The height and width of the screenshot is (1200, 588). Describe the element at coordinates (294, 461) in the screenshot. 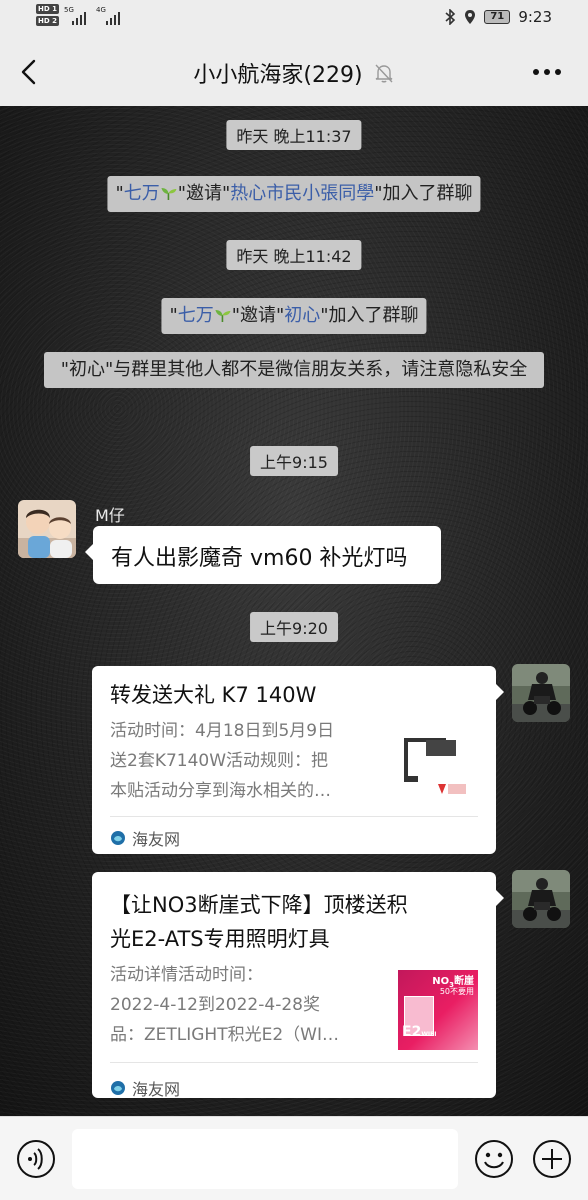

I see `timestamp: 上午9:15` at that location.